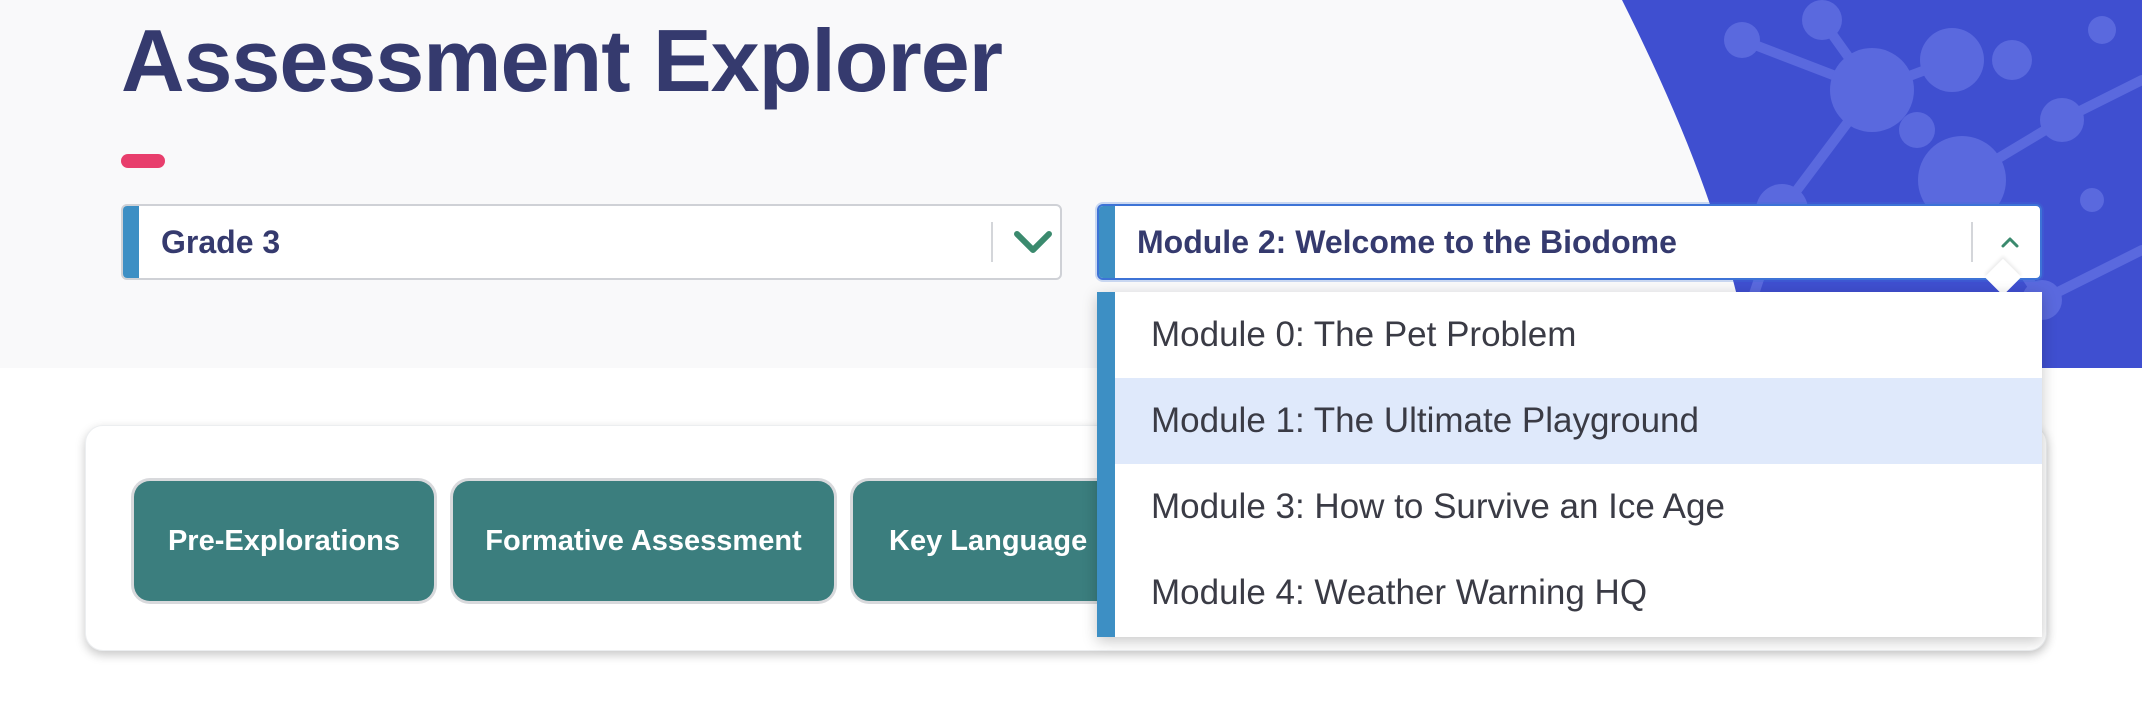 This screenshot has width=2142, height=704. What do you see at coordinates (1007, 540) in the screenshot?
I see `tab-label: Key Language Pr` at bounding box center [1007, 540].